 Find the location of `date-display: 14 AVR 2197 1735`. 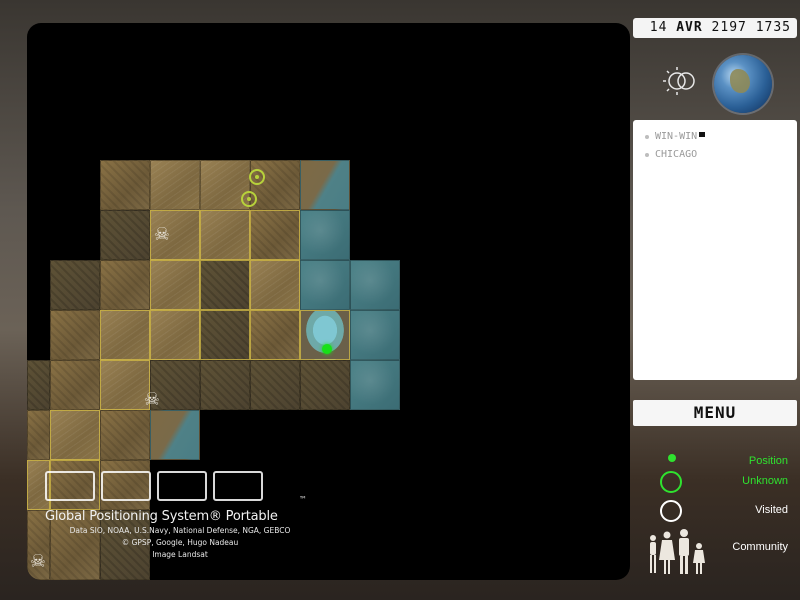

date-display: 14 AVR 2197 1735 is located at coordinates (715, 28).